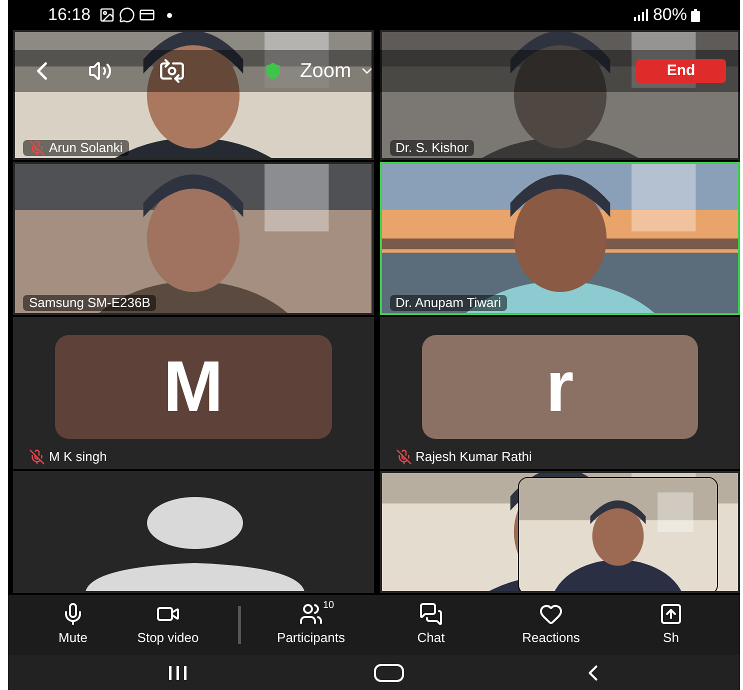 The image size is (743, 690). I want to click on end-button: End, so click(681, 71).